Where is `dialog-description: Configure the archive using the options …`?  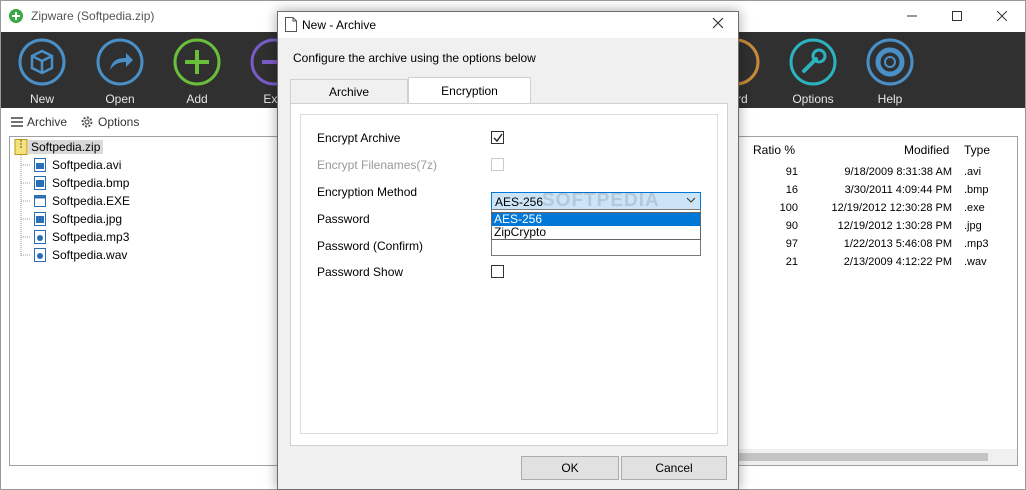
dialog-description: Configure the archive using the options … is located at coordinates (414, 58).